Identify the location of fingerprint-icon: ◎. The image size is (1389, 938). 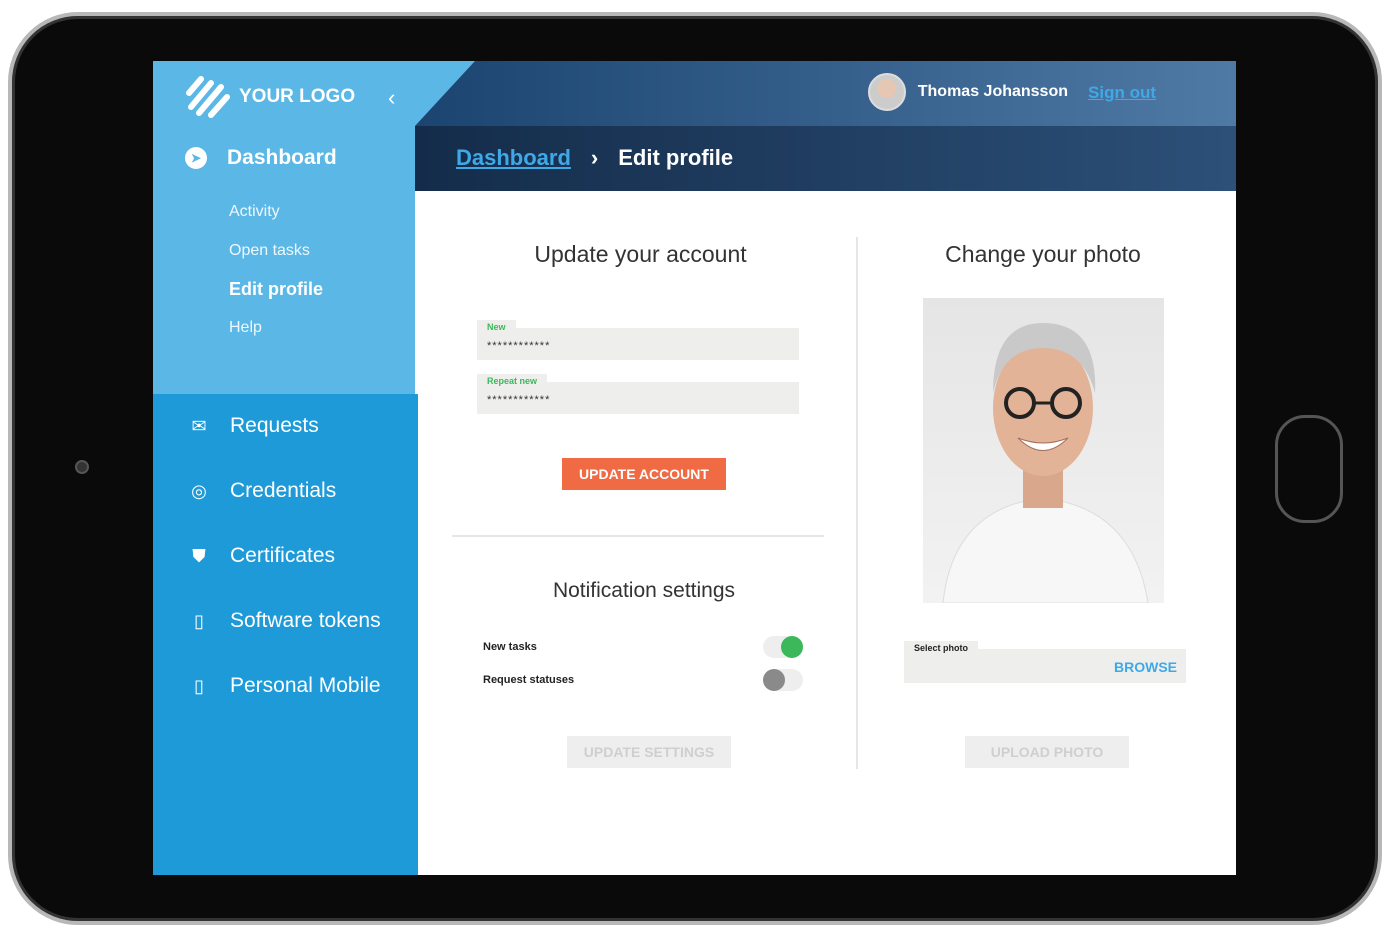
(199, 490).